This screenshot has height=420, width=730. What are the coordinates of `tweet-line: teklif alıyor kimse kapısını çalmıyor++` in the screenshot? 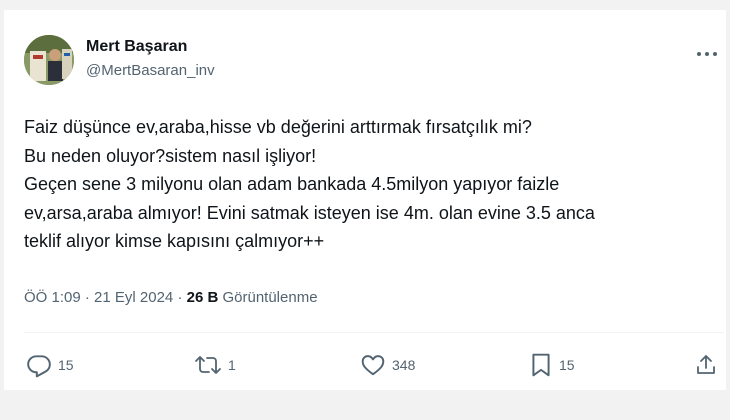 It's located at (174, 241).